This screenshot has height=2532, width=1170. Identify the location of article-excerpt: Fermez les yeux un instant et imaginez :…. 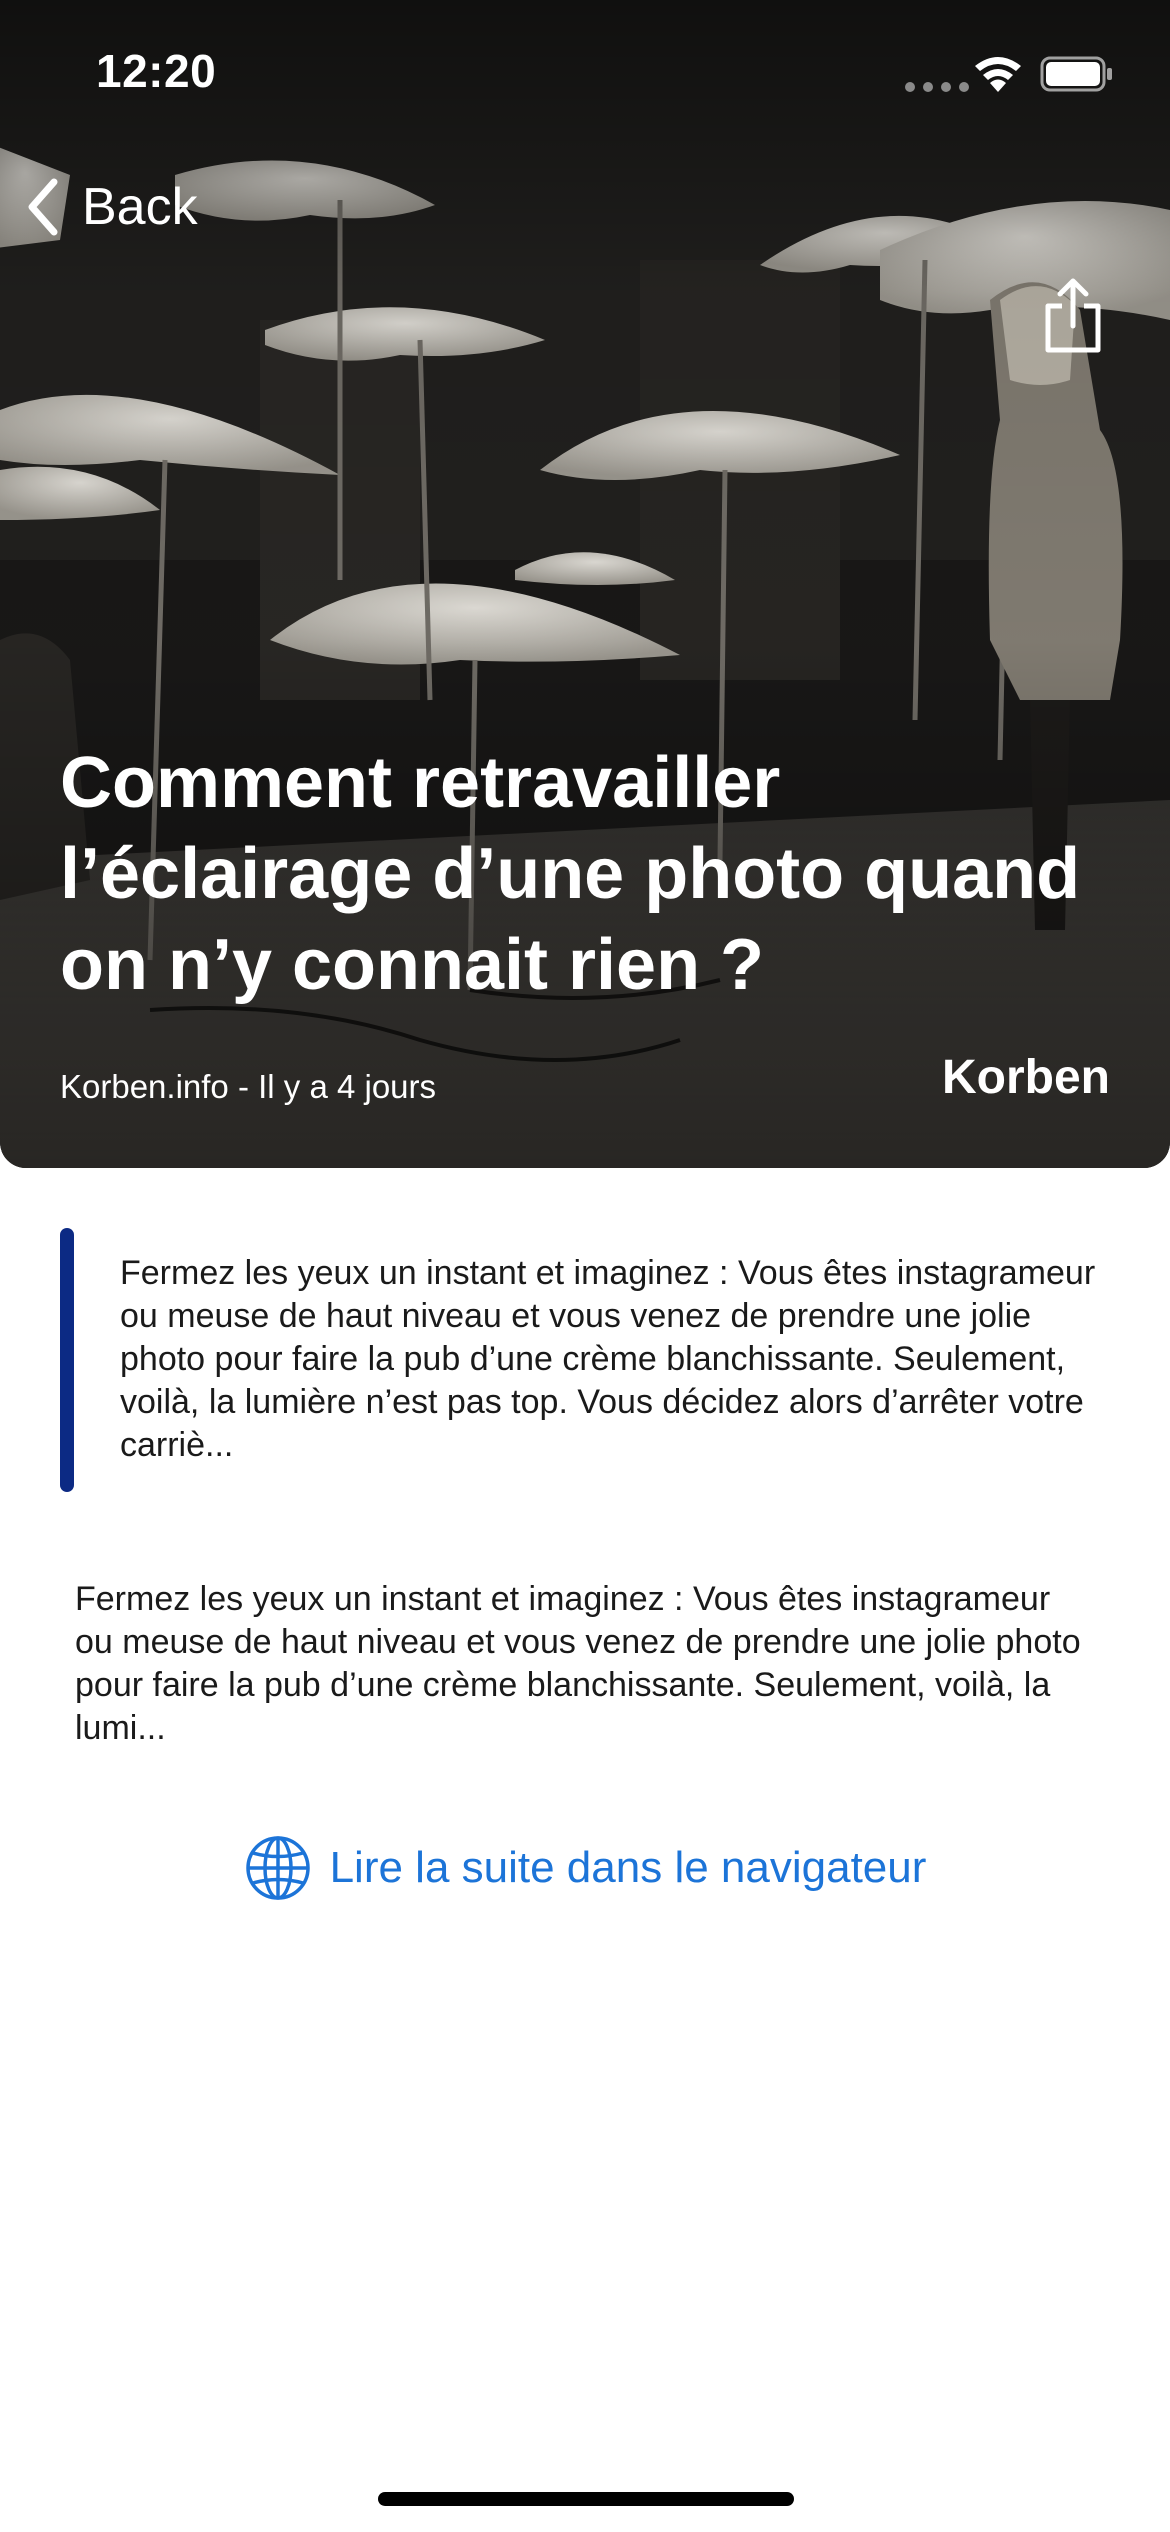
(585, 1360).